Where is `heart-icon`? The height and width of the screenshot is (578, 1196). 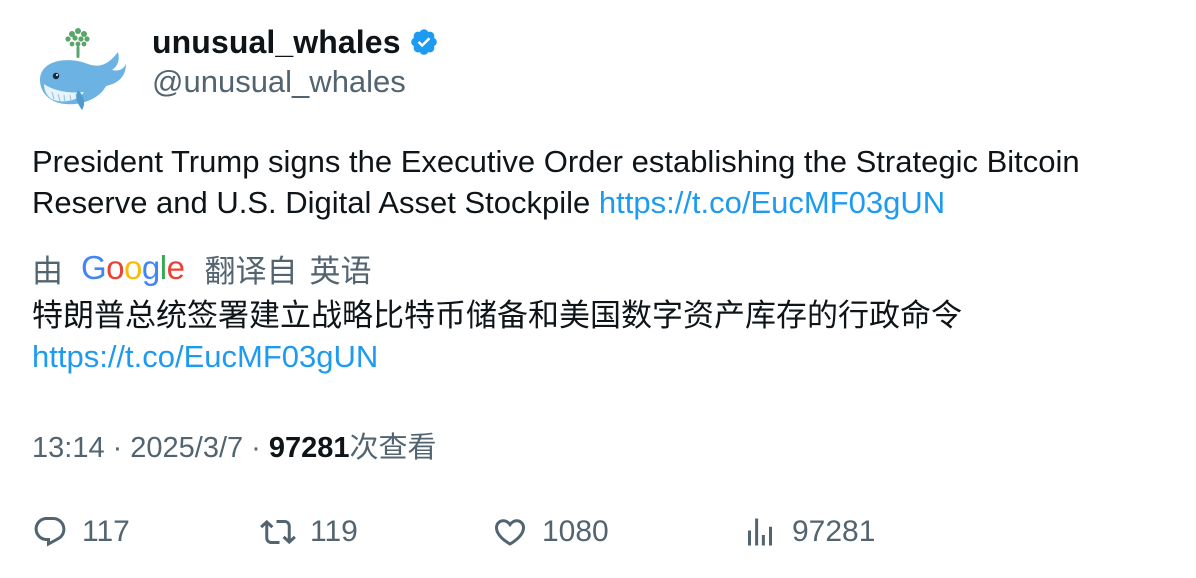
heart-icon is located at coordinates (510, 532).